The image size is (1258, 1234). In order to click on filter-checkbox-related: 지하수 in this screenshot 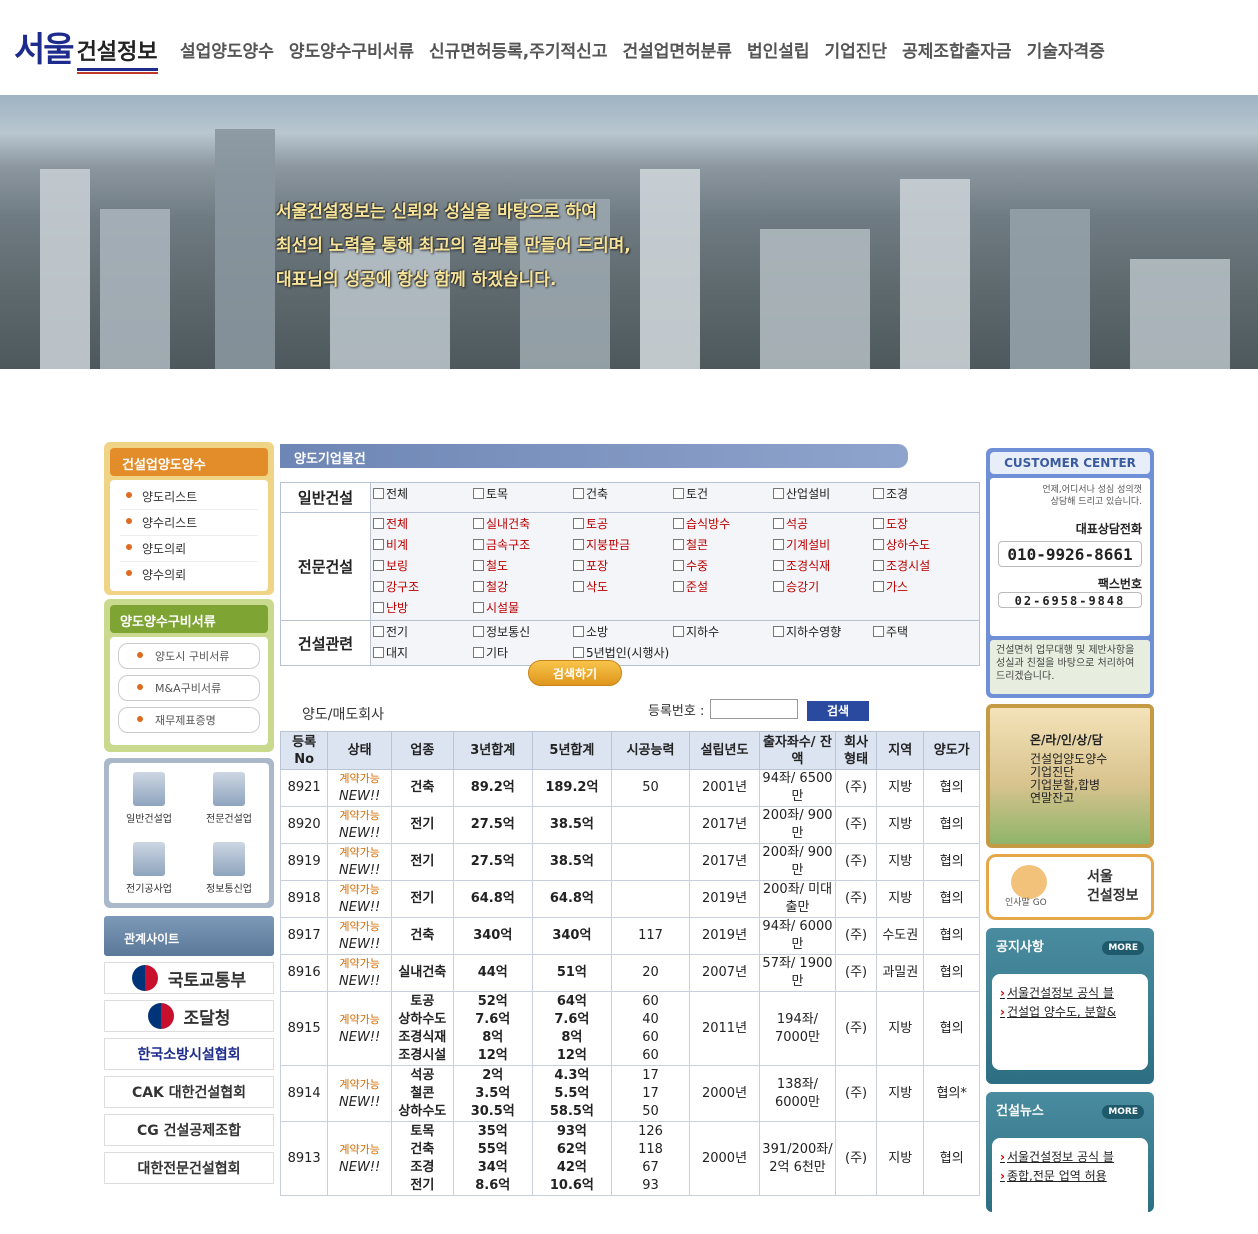, I will do `click(723, 632)`.